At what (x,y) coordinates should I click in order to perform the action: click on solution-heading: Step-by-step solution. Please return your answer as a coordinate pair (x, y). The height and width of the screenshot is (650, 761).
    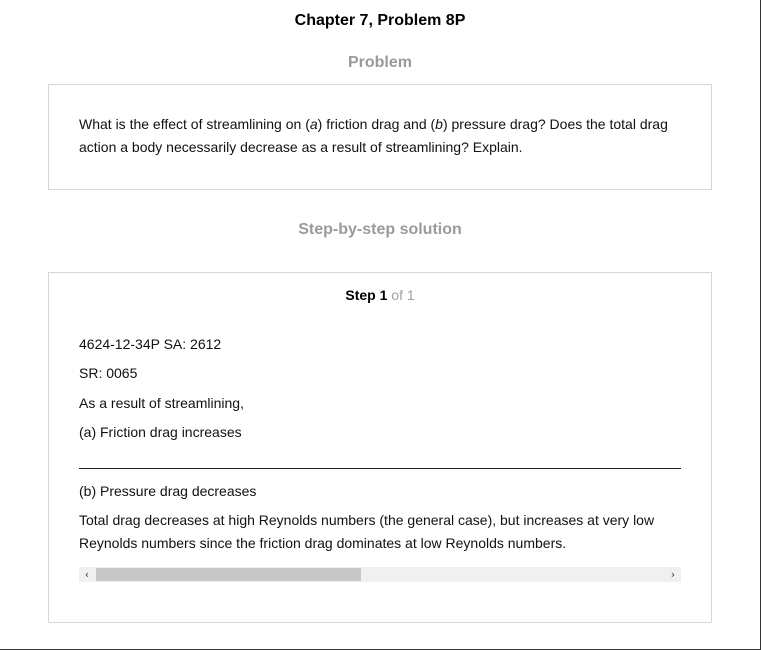
    Looking at the image, I should click on (380, 229).